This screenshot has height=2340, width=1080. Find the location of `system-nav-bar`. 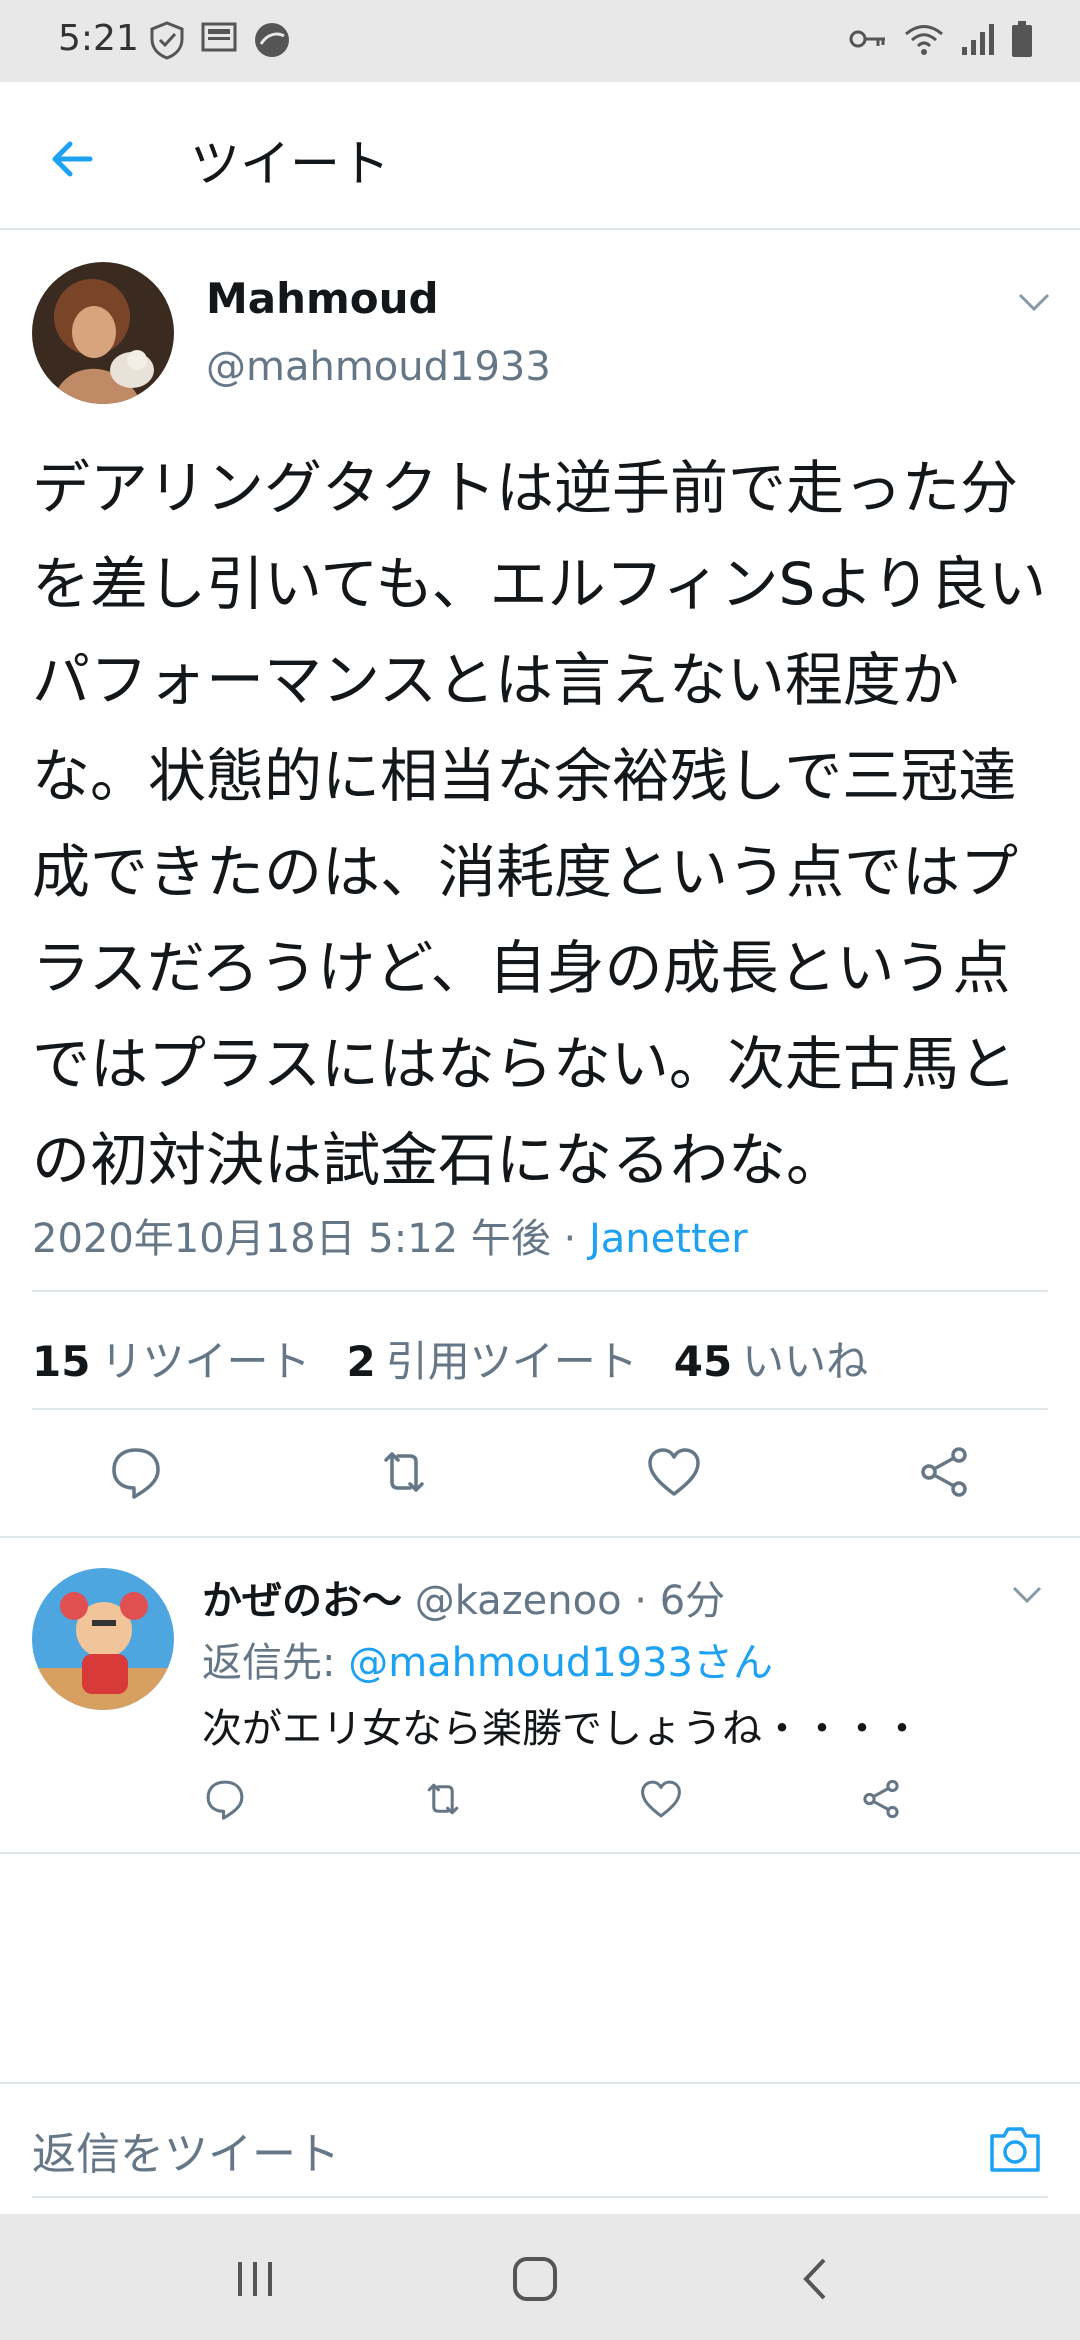

system-nav-bar is located at coordinates (540, 2277).